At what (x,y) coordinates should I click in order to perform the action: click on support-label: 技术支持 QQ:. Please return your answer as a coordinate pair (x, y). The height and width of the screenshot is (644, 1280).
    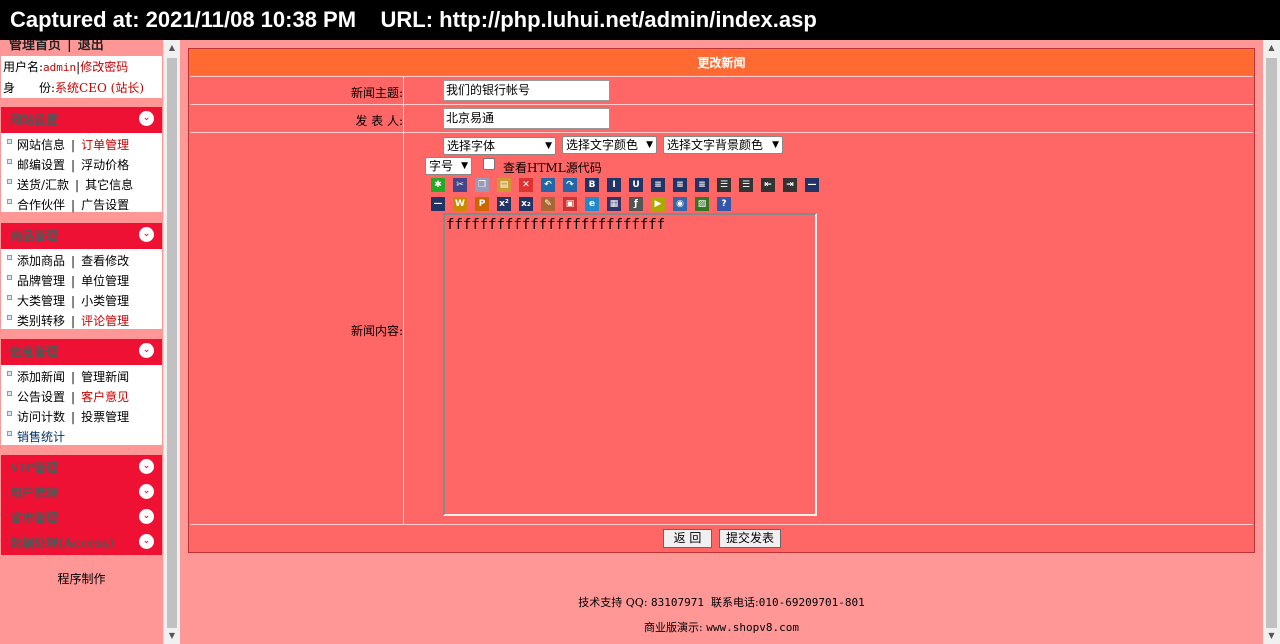
    Looking at the image, I should click on (613, 602).